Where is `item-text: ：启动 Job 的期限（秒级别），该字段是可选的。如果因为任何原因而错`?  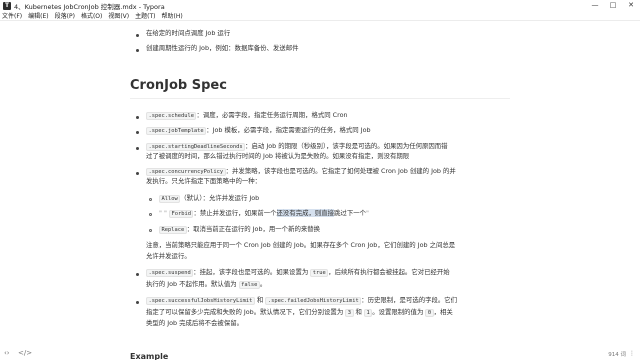
item-text: ：启动 Job 的期限（秒级别），该字段是可选的。如果因为任何原因而错 is located at coordinates (346, 146).